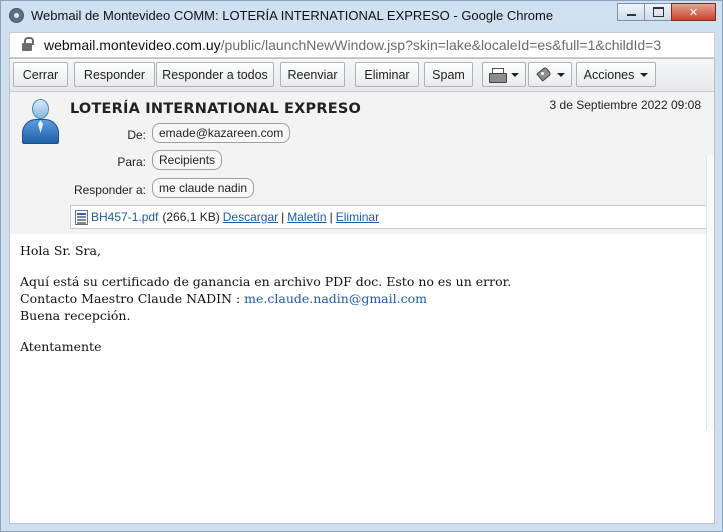 This screenshot has height=532, width=723. Describe the element at coordinates (306, 217) in the screenshot. I see `briefcase-link: Maletín` at that location.